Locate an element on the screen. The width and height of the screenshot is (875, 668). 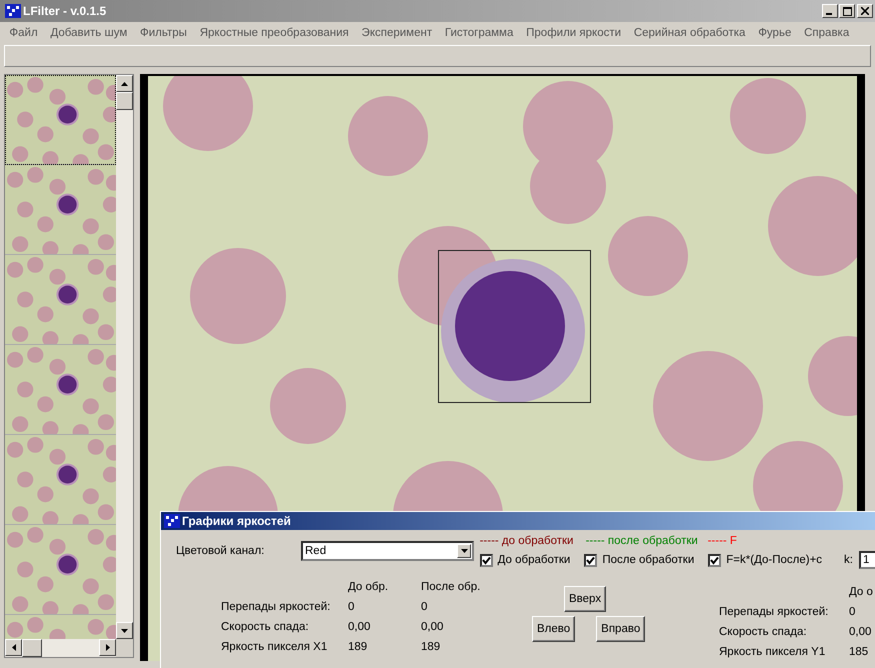
left-button: Влево is located at coordinates (554, 629).